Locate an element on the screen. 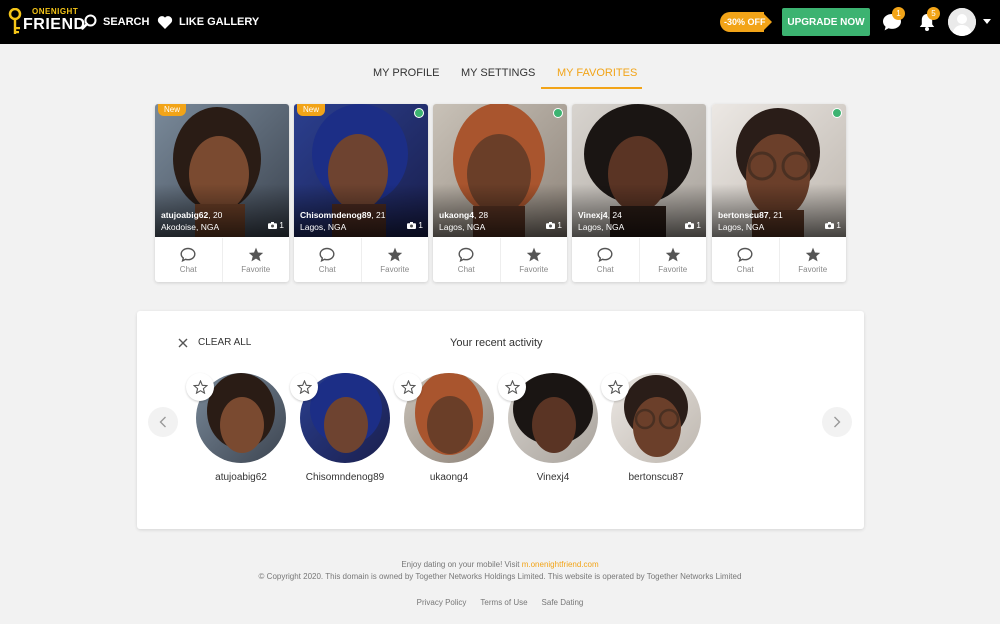 This screenshot has height=624, width=1000. carousel-next-button is located at coordinates (837, 422).